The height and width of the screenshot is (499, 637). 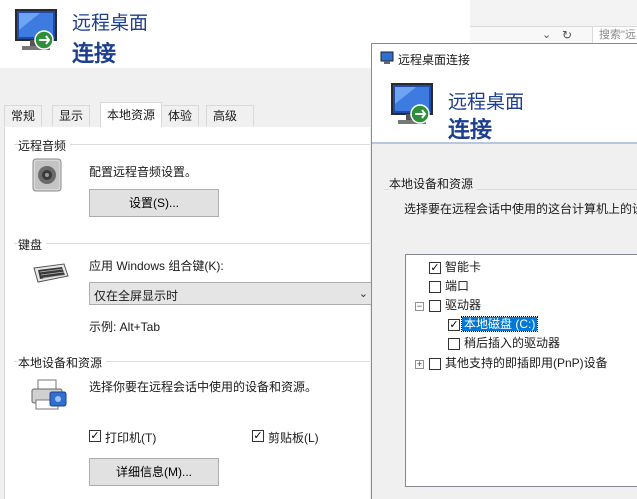 I want to click on keyboard-example: 示例: Alt+Tab, so click(x=125, y=327).